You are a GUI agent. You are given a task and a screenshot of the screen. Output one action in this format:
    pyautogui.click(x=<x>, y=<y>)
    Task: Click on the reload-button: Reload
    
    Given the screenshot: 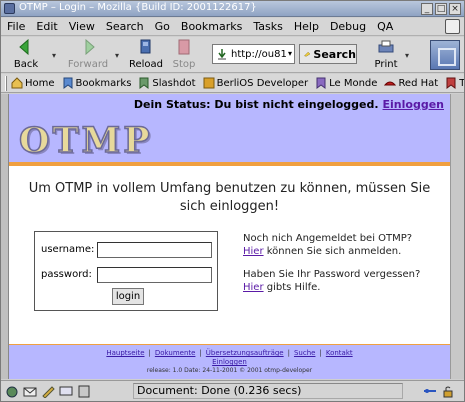 What is the action you would take?
    pyautogui.click(x=146, y=54)
    